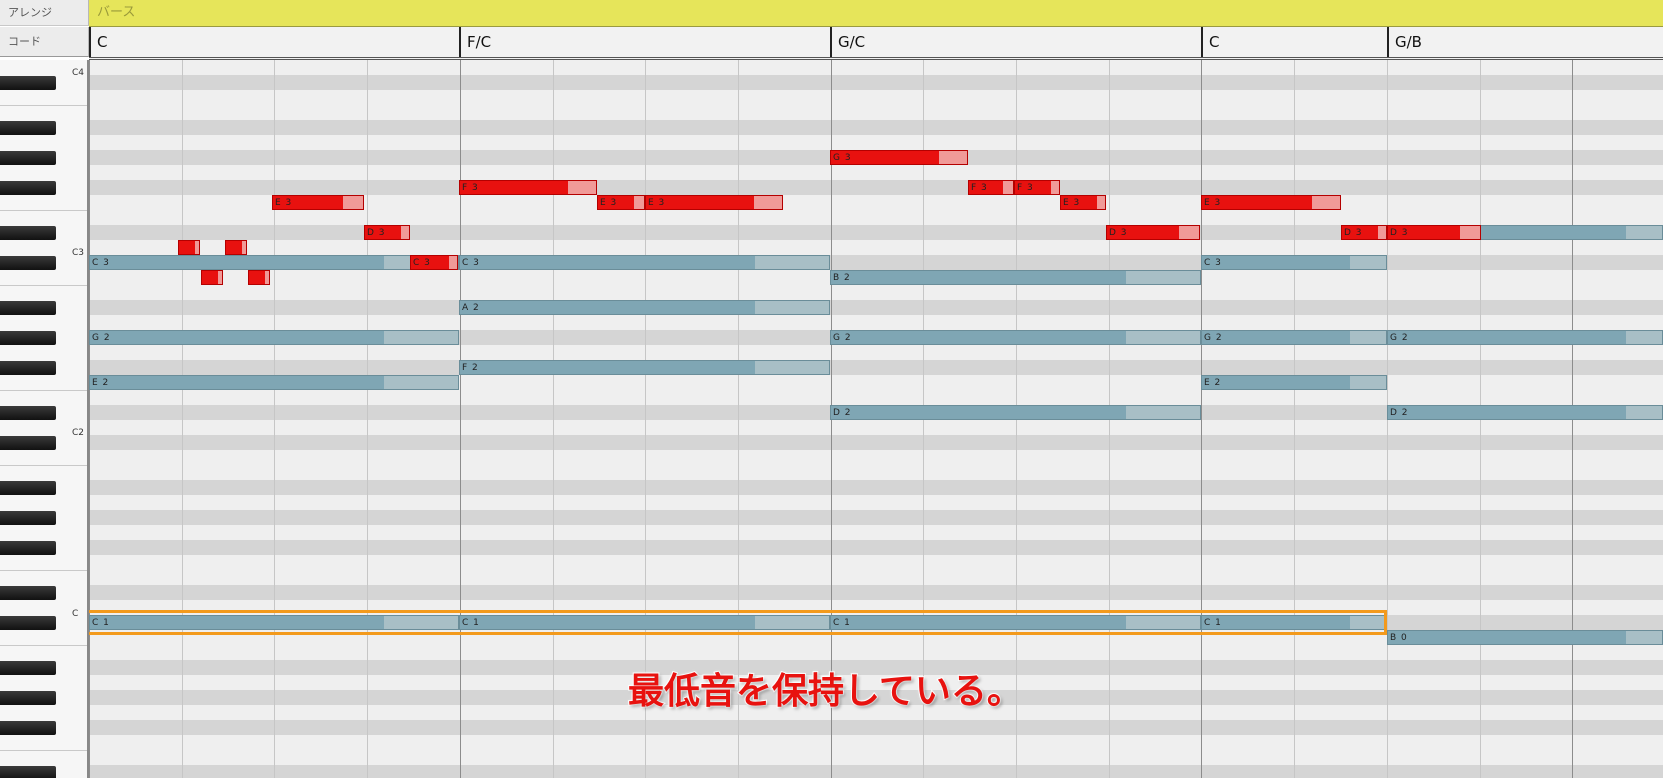  Describe the element at coordinates (876, 14) in the screenshot. I see `arrange-track: バース` at that location.